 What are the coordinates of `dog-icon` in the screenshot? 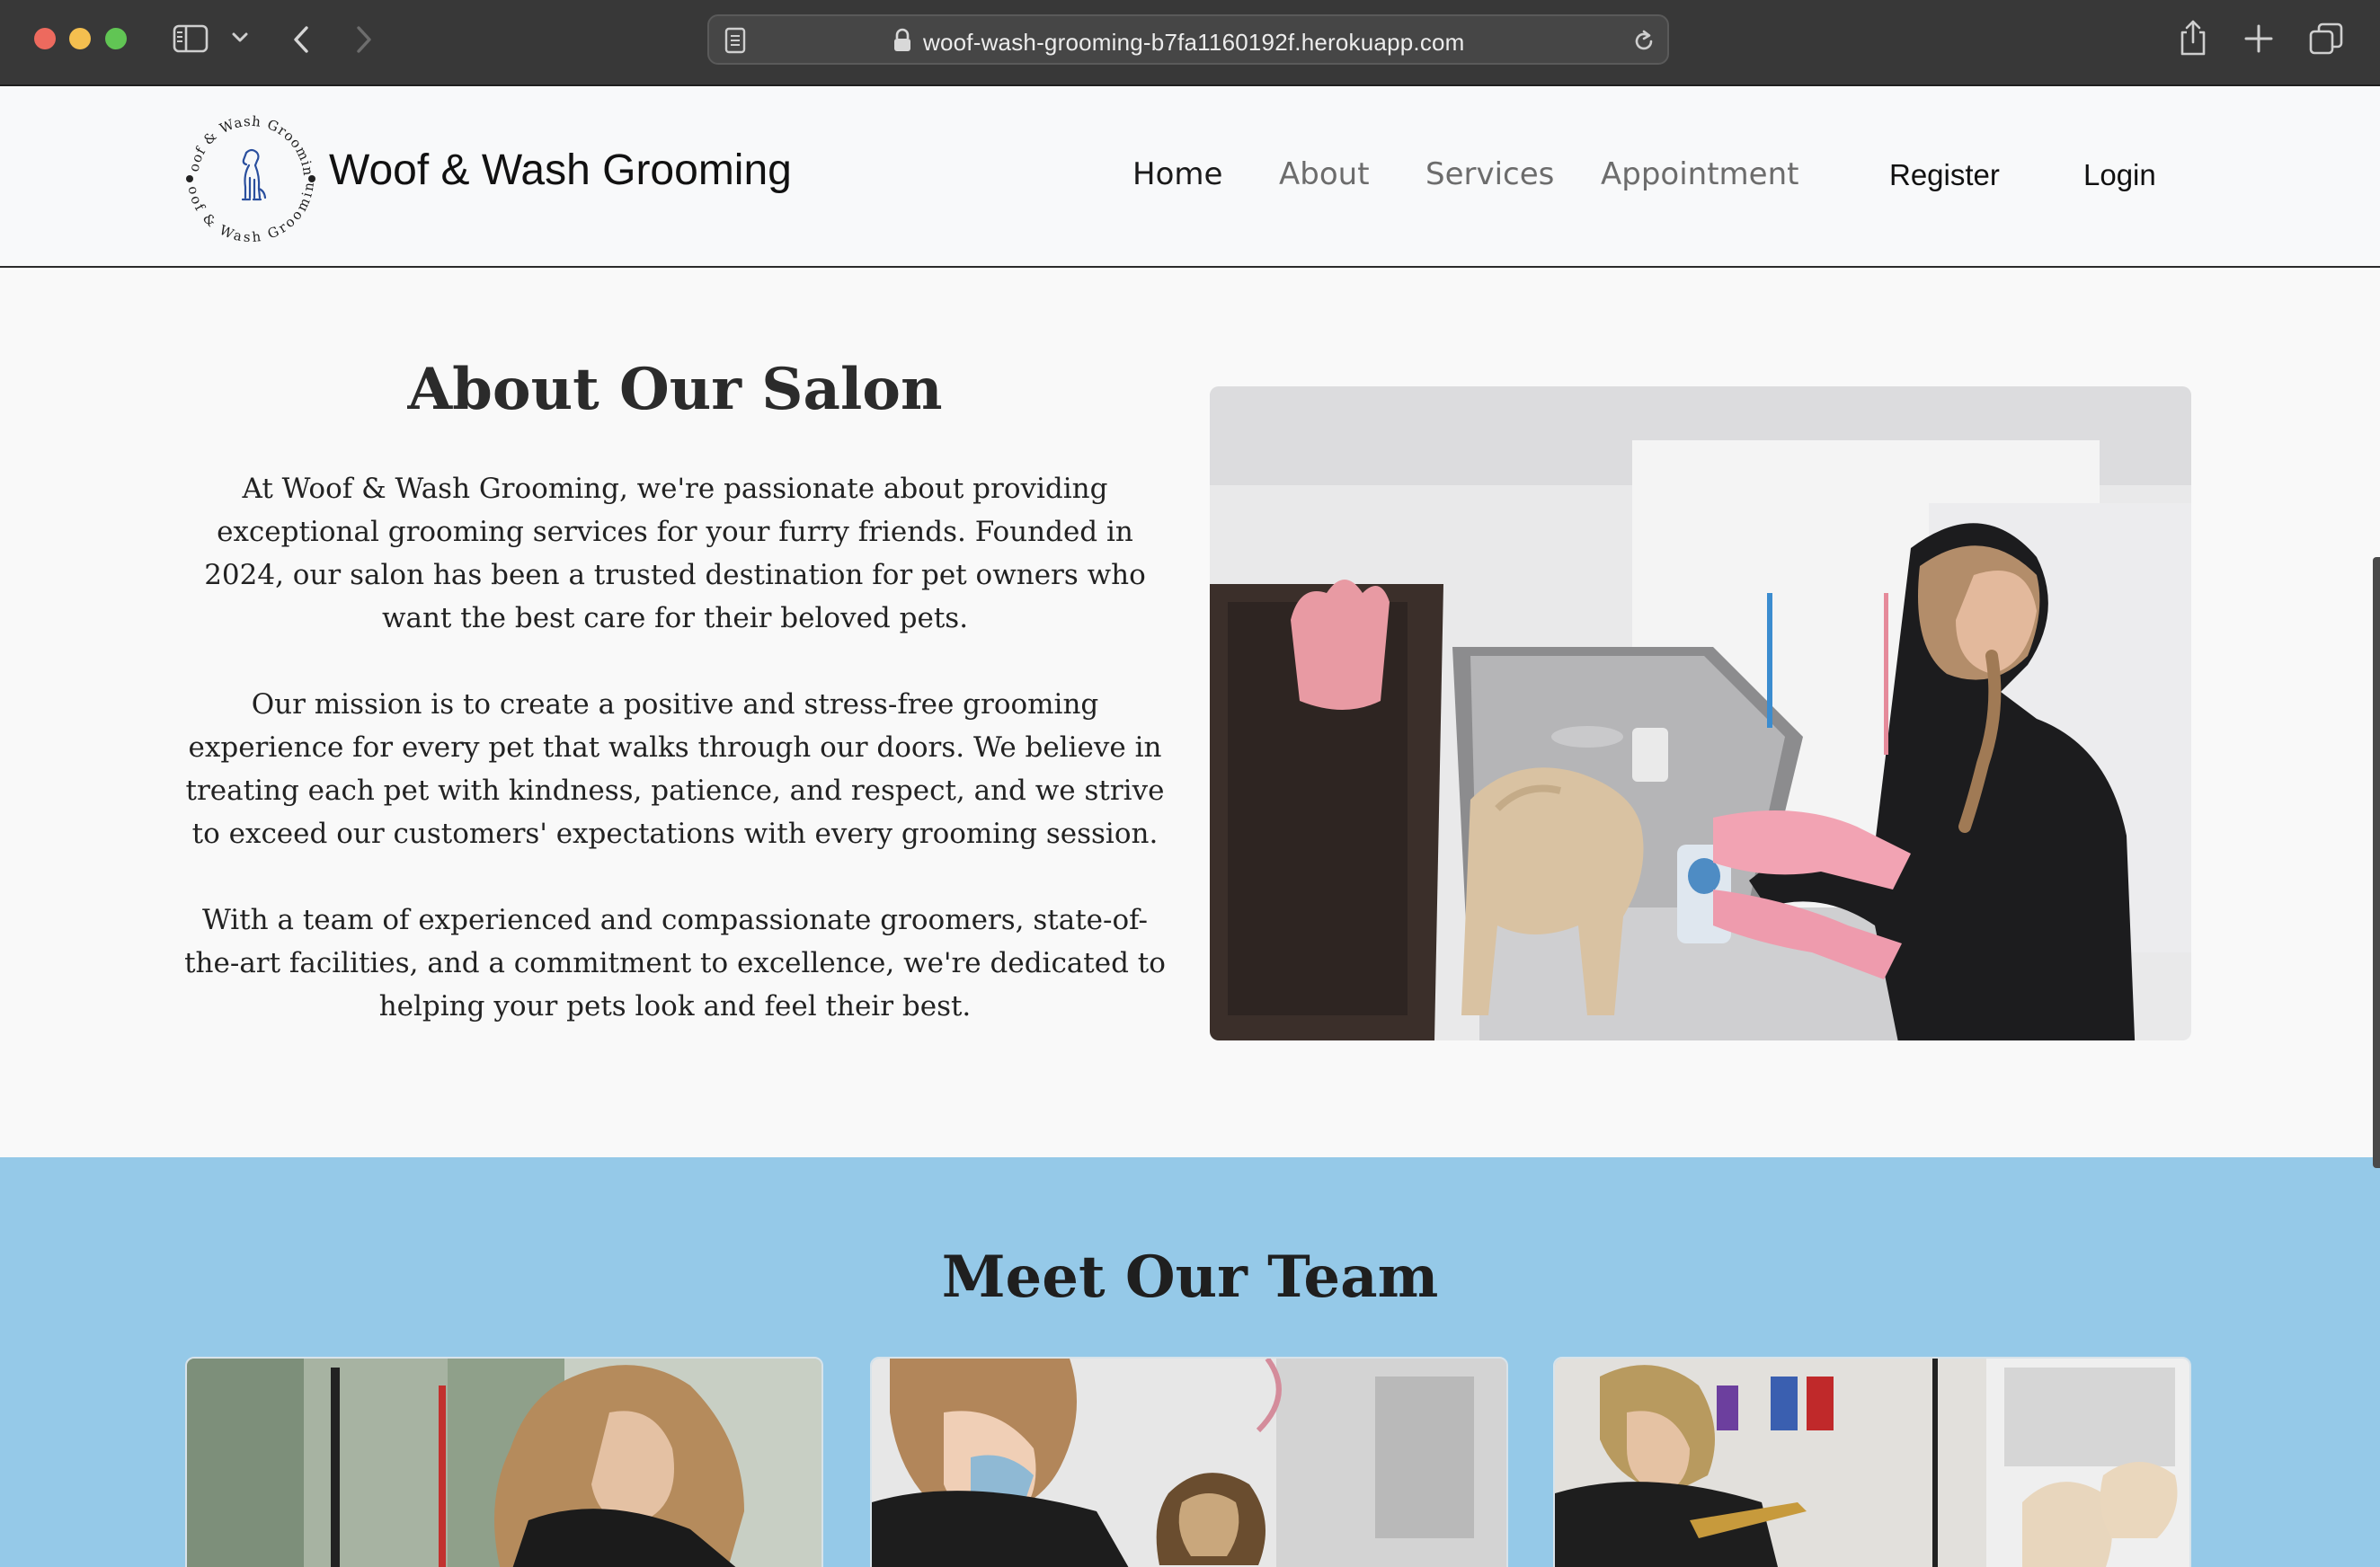 It's located at (254, 174).